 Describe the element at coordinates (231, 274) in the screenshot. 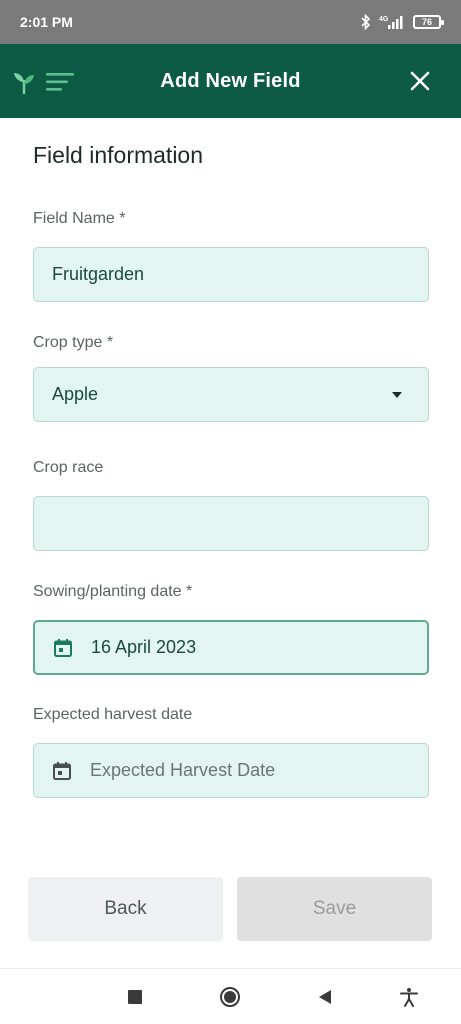

I see `field-name-input: Fruitgarden` at that location.